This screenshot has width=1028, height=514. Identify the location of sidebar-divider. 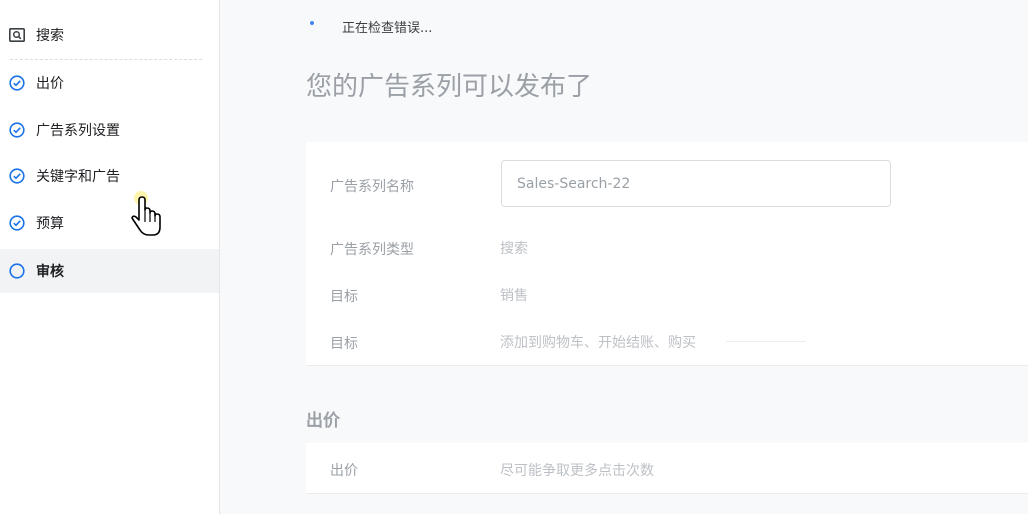
(106, 59).